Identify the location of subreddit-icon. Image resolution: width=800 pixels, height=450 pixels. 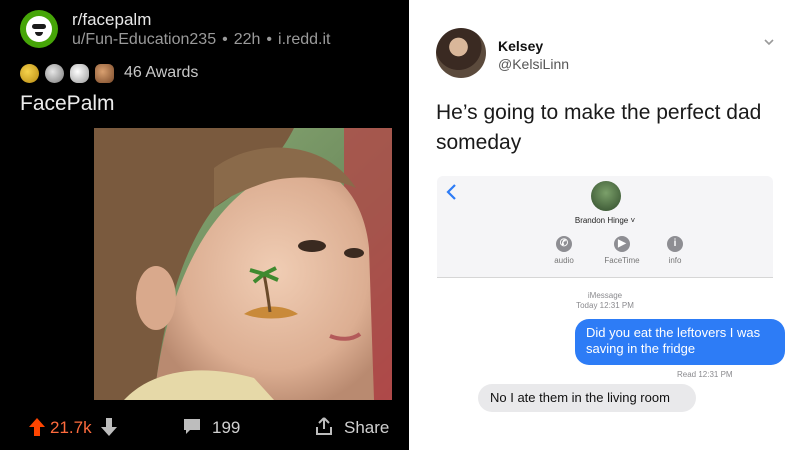
(39, 29).